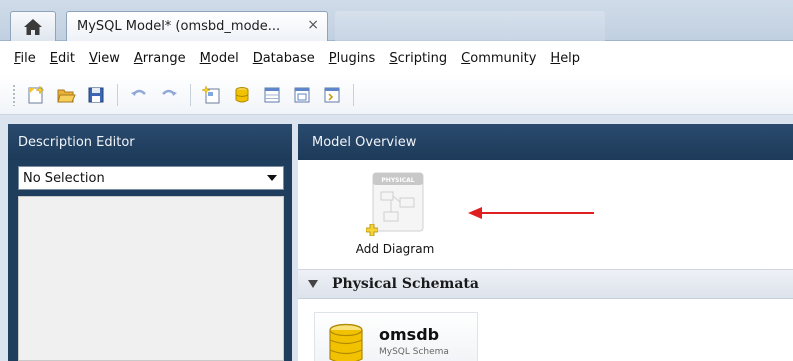 This screenshot has height=361, width=793. I want to click on selection-dropdown: No Selection, so click(151, 178).